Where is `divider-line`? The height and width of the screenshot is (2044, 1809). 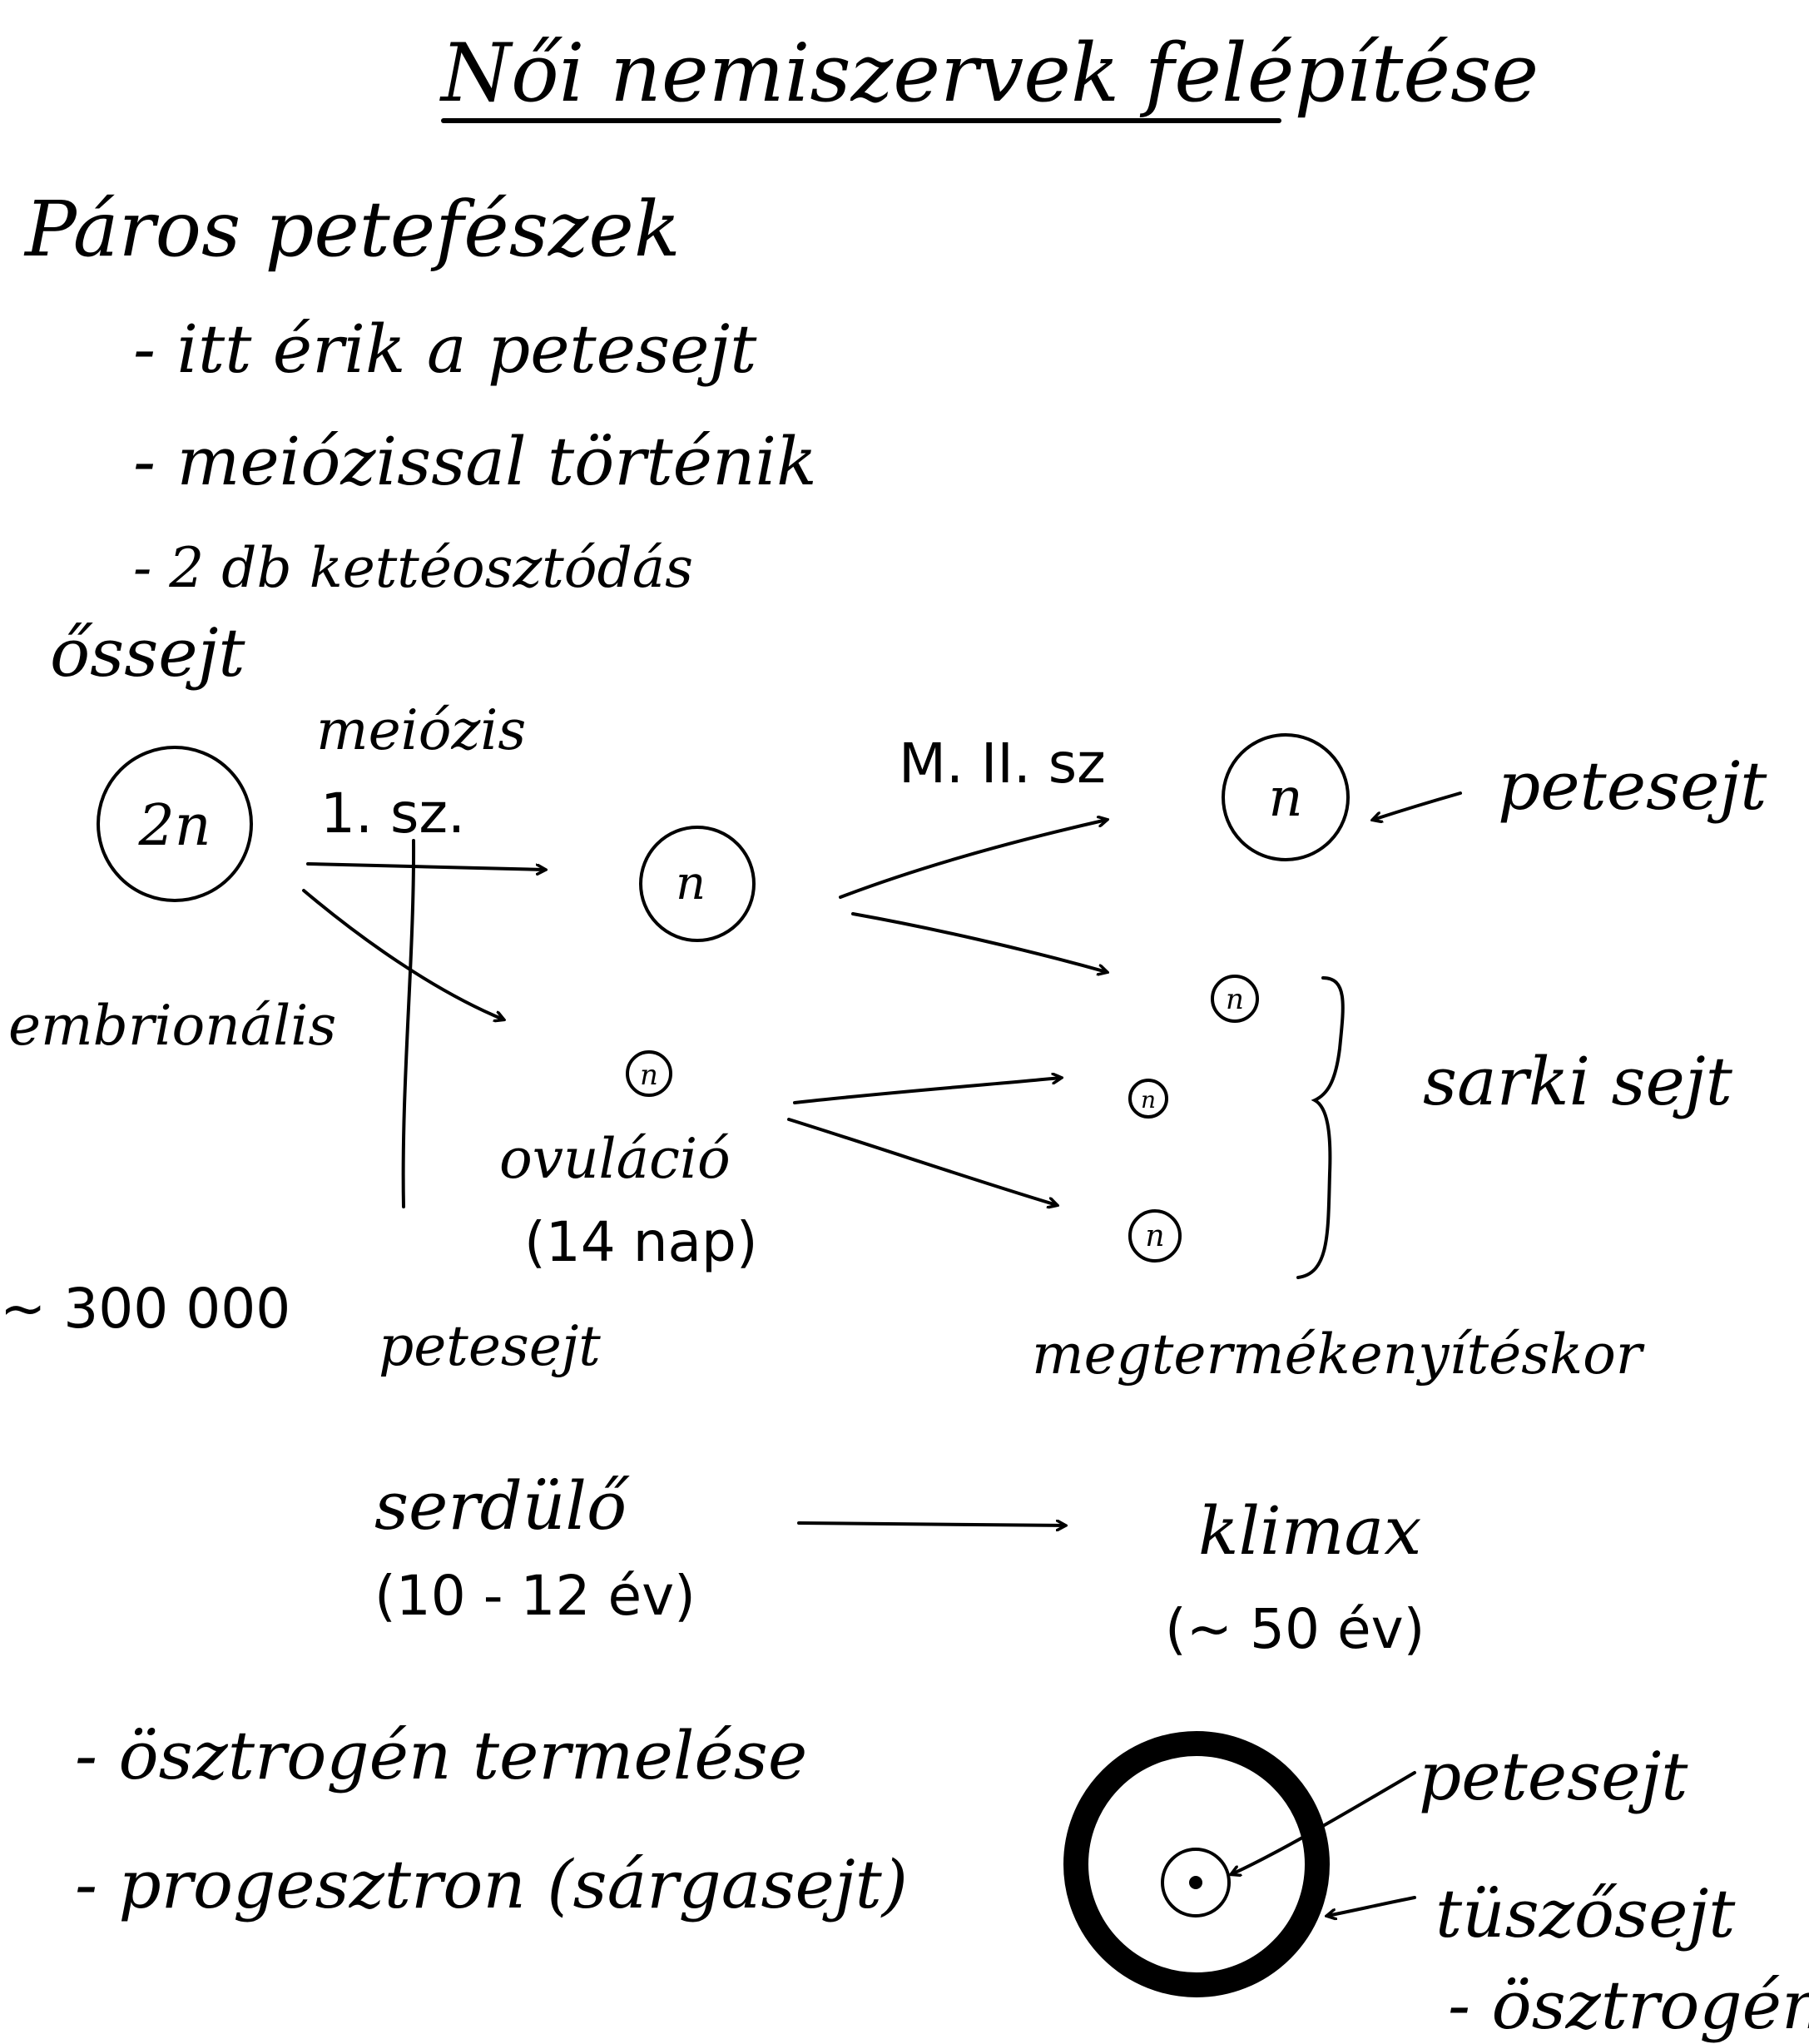 divider-line is located at coordinates (408, 1024).